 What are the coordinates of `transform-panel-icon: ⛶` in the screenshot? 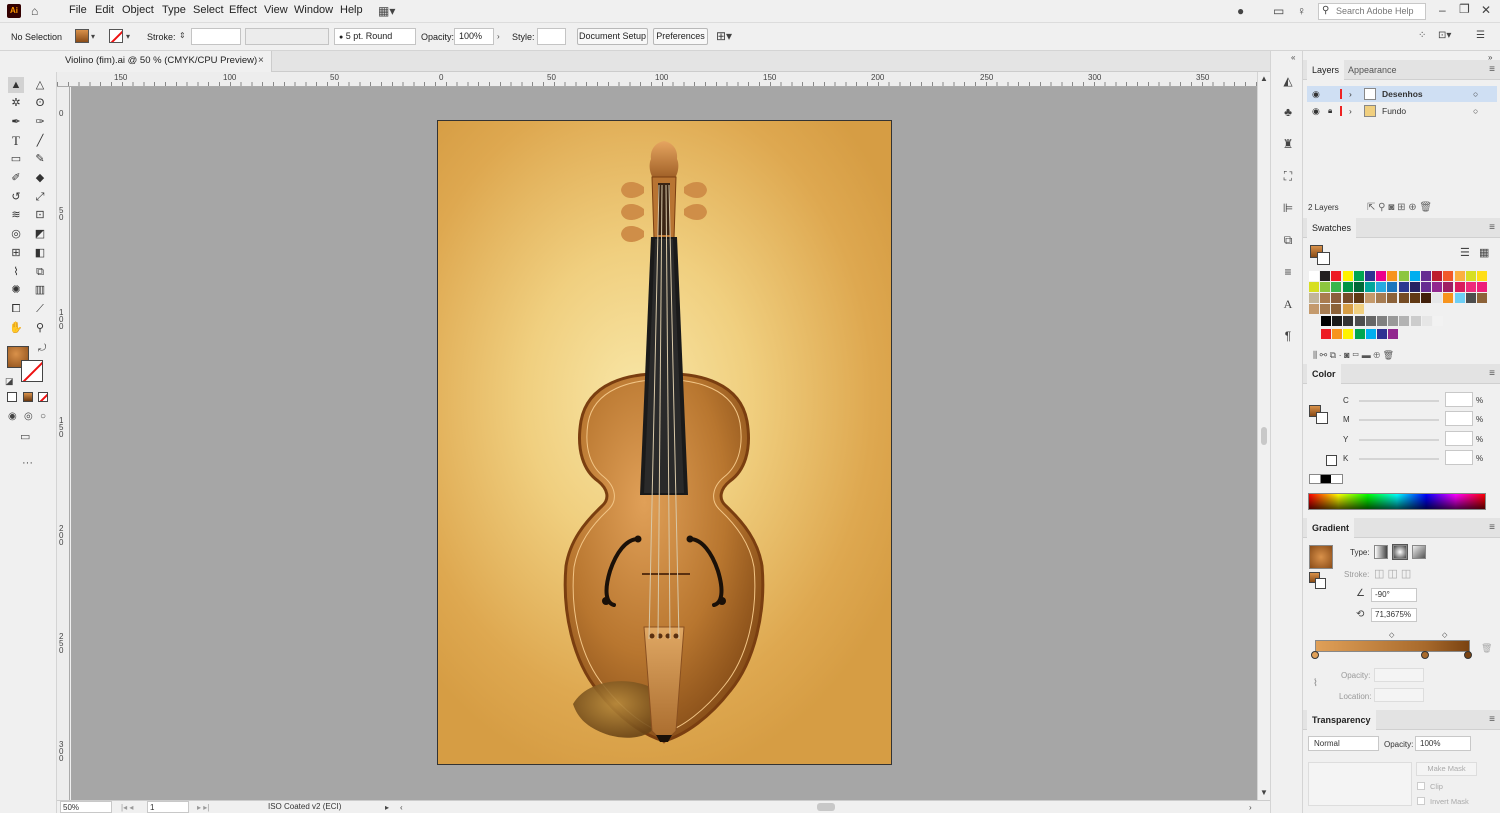 It's located at (1288, 176).